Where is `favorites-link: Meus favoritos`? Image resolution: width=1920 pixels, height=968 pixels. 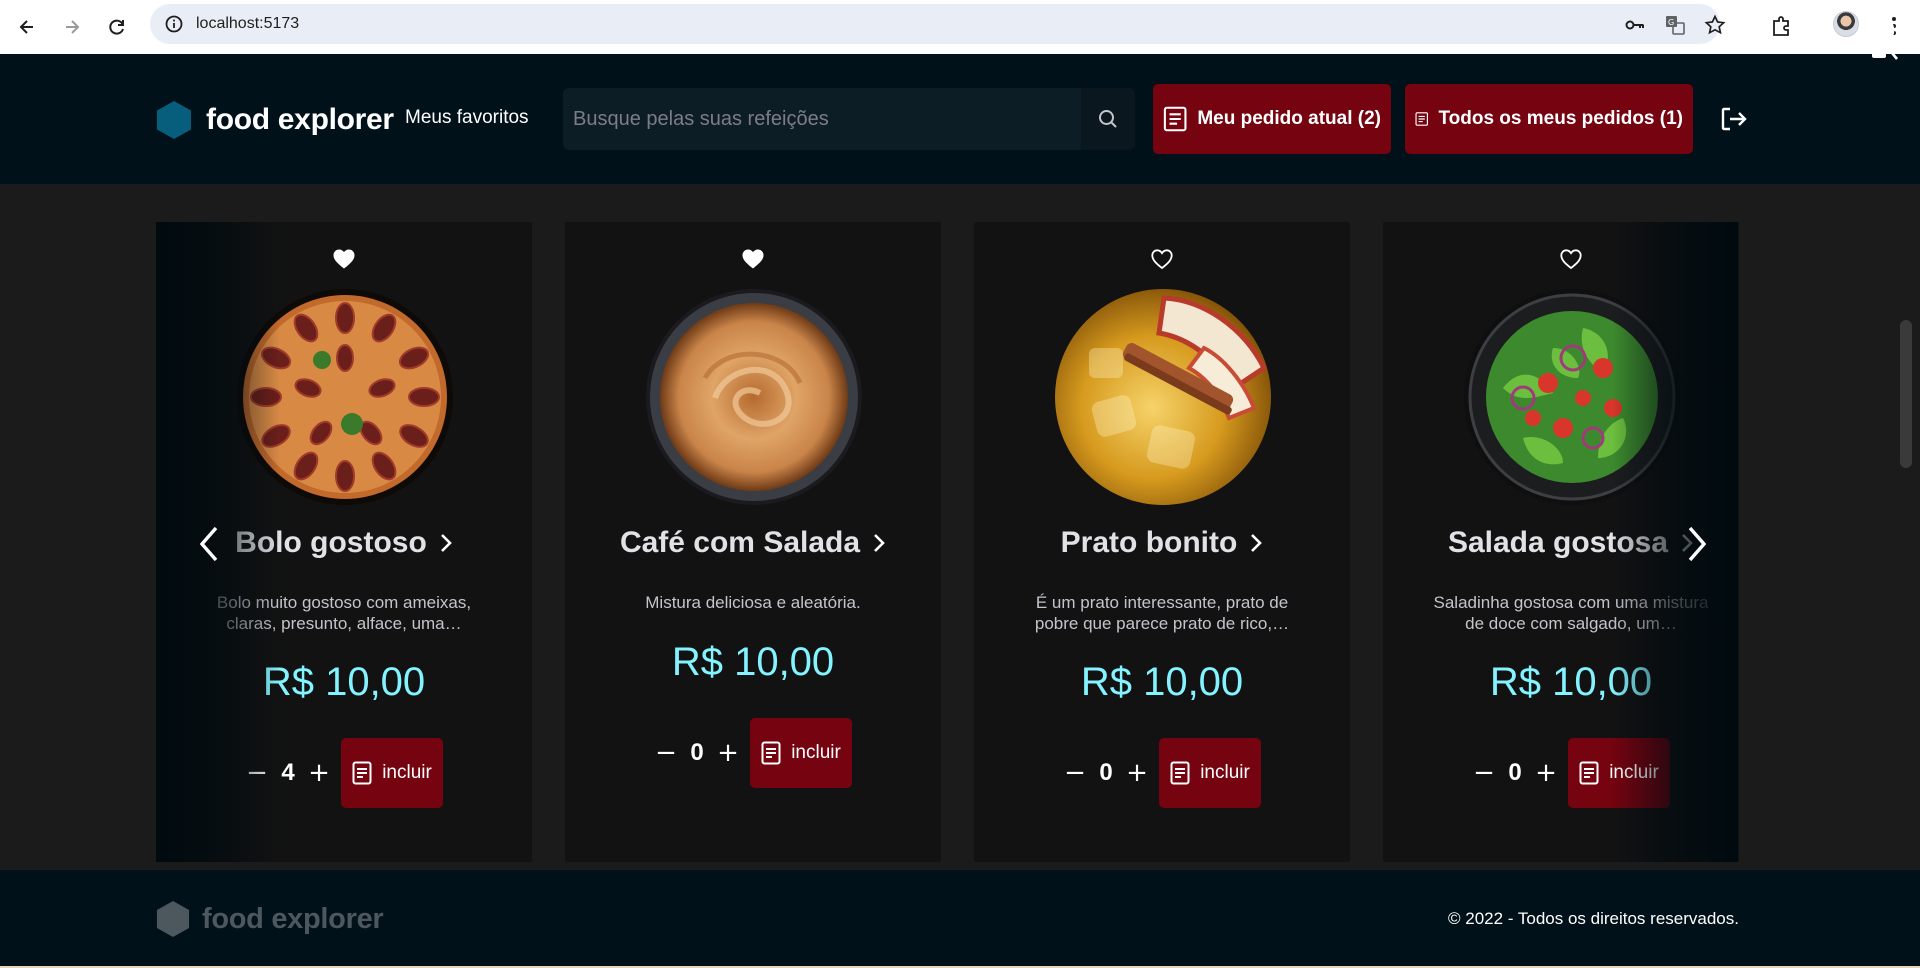
favorites-link: Meus favoritos is located at coordinates (467, 118).